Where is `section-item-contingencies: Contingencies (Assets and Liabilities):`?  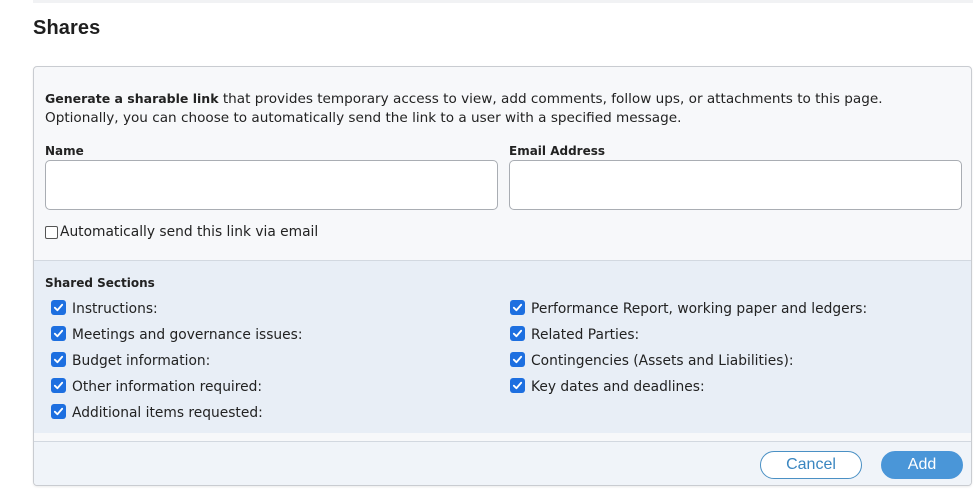 section-item-contingencies: Contingencies (Assets and Liabilities): is located at coordinates (688, 361).